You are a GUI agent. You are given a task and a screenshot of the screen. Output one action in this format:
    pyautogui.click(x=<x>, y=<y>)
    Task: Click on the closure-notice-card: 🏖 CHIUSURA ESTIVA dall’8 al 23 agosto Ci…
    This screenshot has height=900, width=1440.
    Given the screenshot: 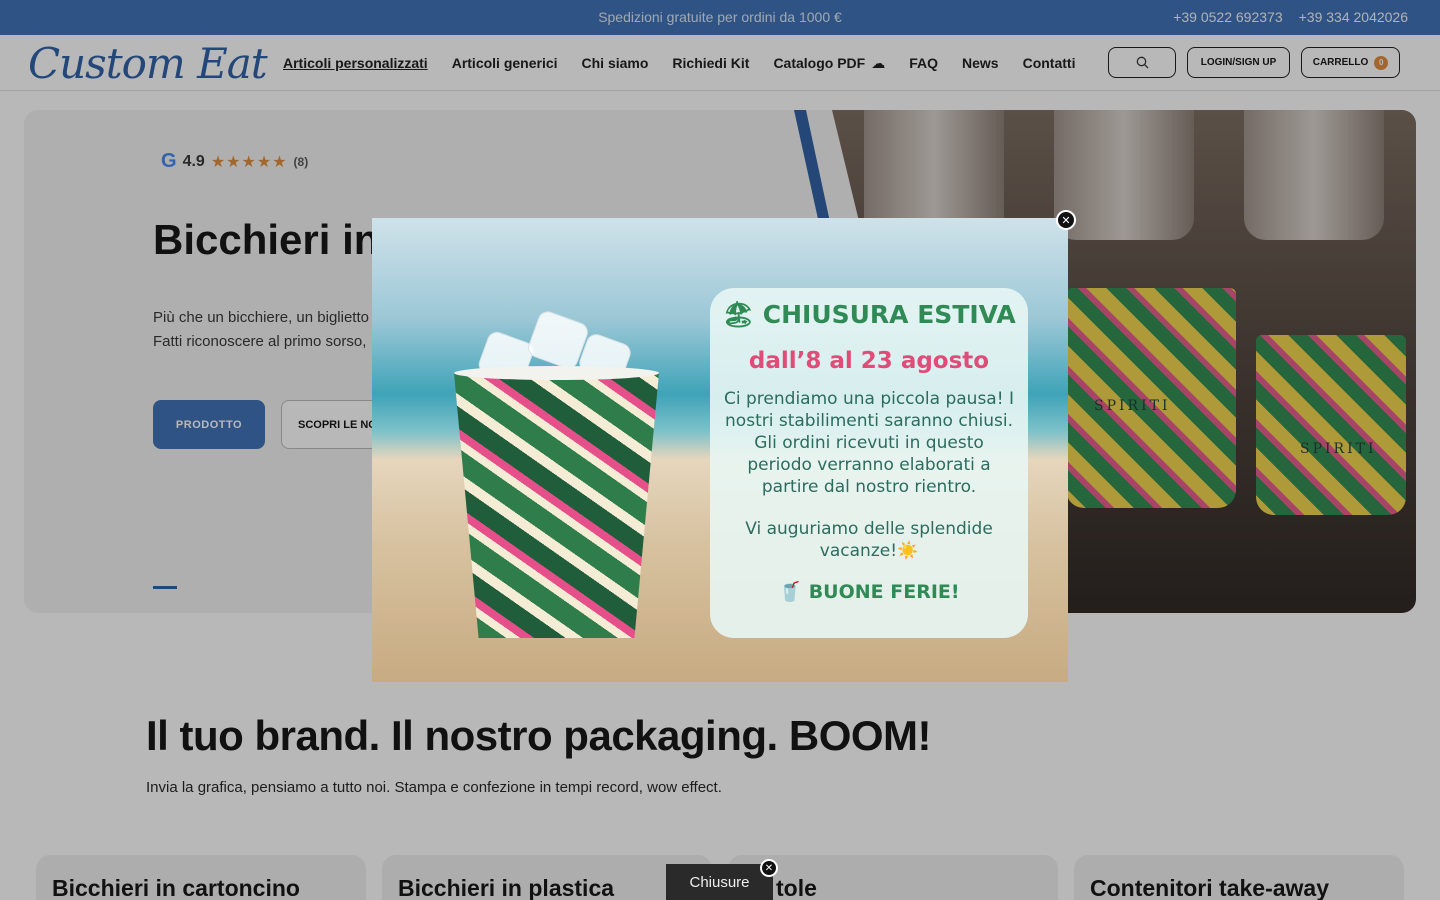 What is the action you would take?
    pyautogui.click(x=869, y=463)
    